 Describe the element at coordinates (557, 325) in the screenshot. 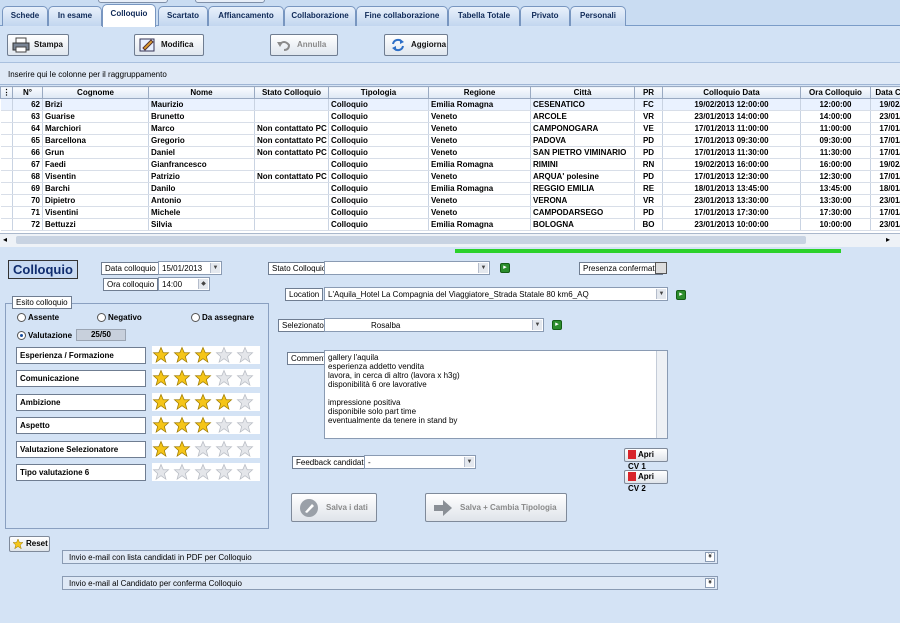

I see `selectors-go-icon: ▸` at that location.